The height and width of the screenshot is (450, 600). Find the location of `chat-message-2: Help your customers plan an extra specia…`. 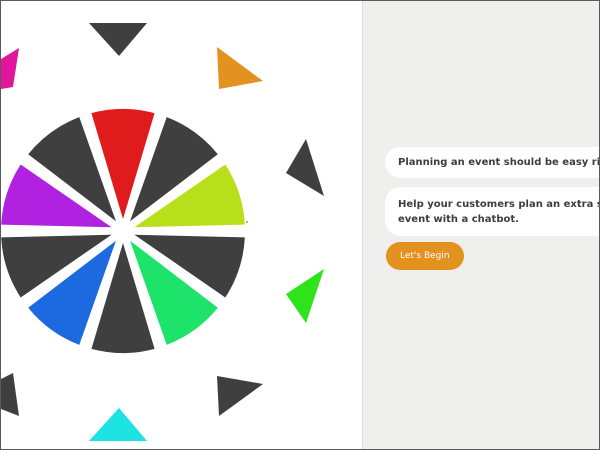

chat-message-2: Help your customers plan an extra specia… is located at coordinates (492, 211).